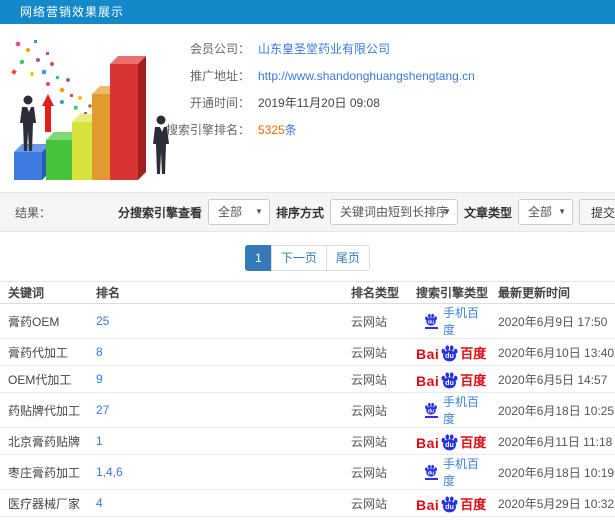 The image size is (615, 520). Describe the element at coordinates (552, 379) in the screenshot. I see `updated-time-cell: 2020年6月5日 14:57` at that location.